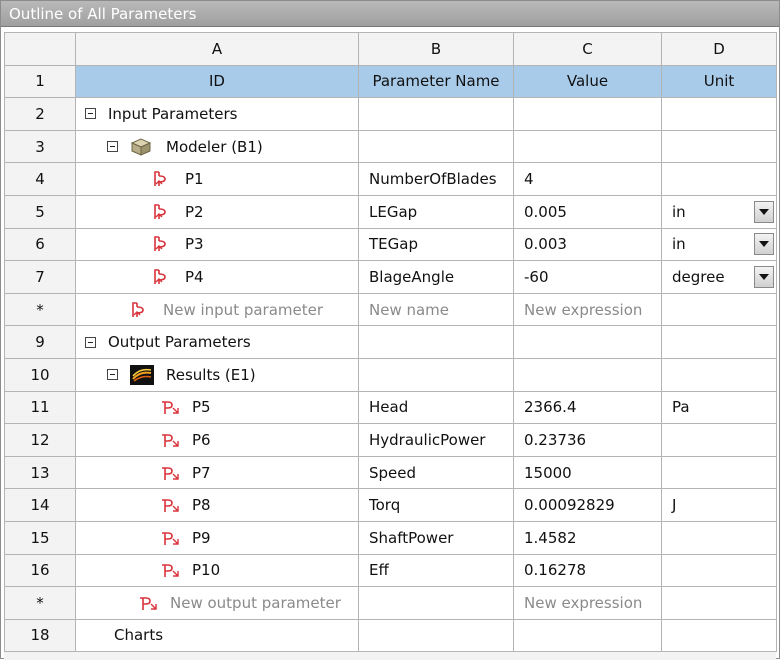 The width and height of the screenshot is (780, 660). What do you see at coordinates (40, 114) in the screenshot?
I see `row-number: 2` at bounding box center [40, 114].